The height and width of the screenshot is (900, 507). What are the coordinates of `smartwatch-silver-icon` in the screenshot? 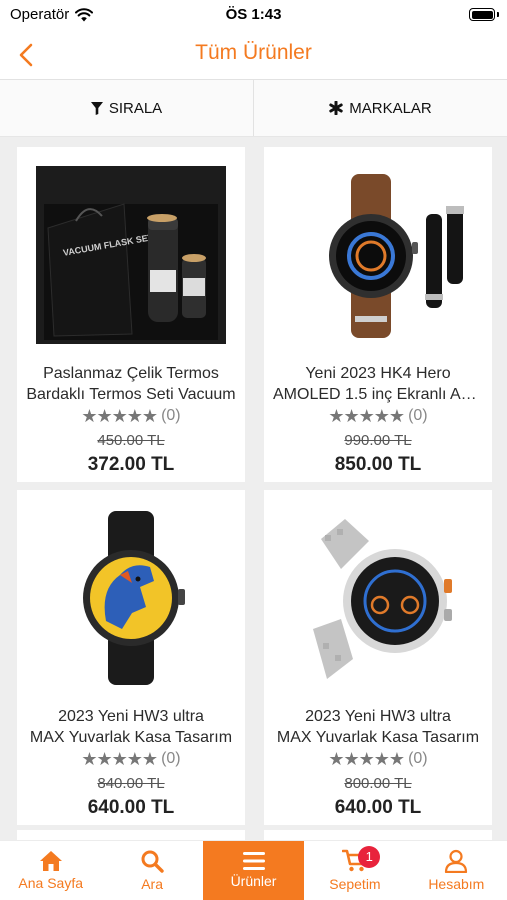 It's located at (382, 599).